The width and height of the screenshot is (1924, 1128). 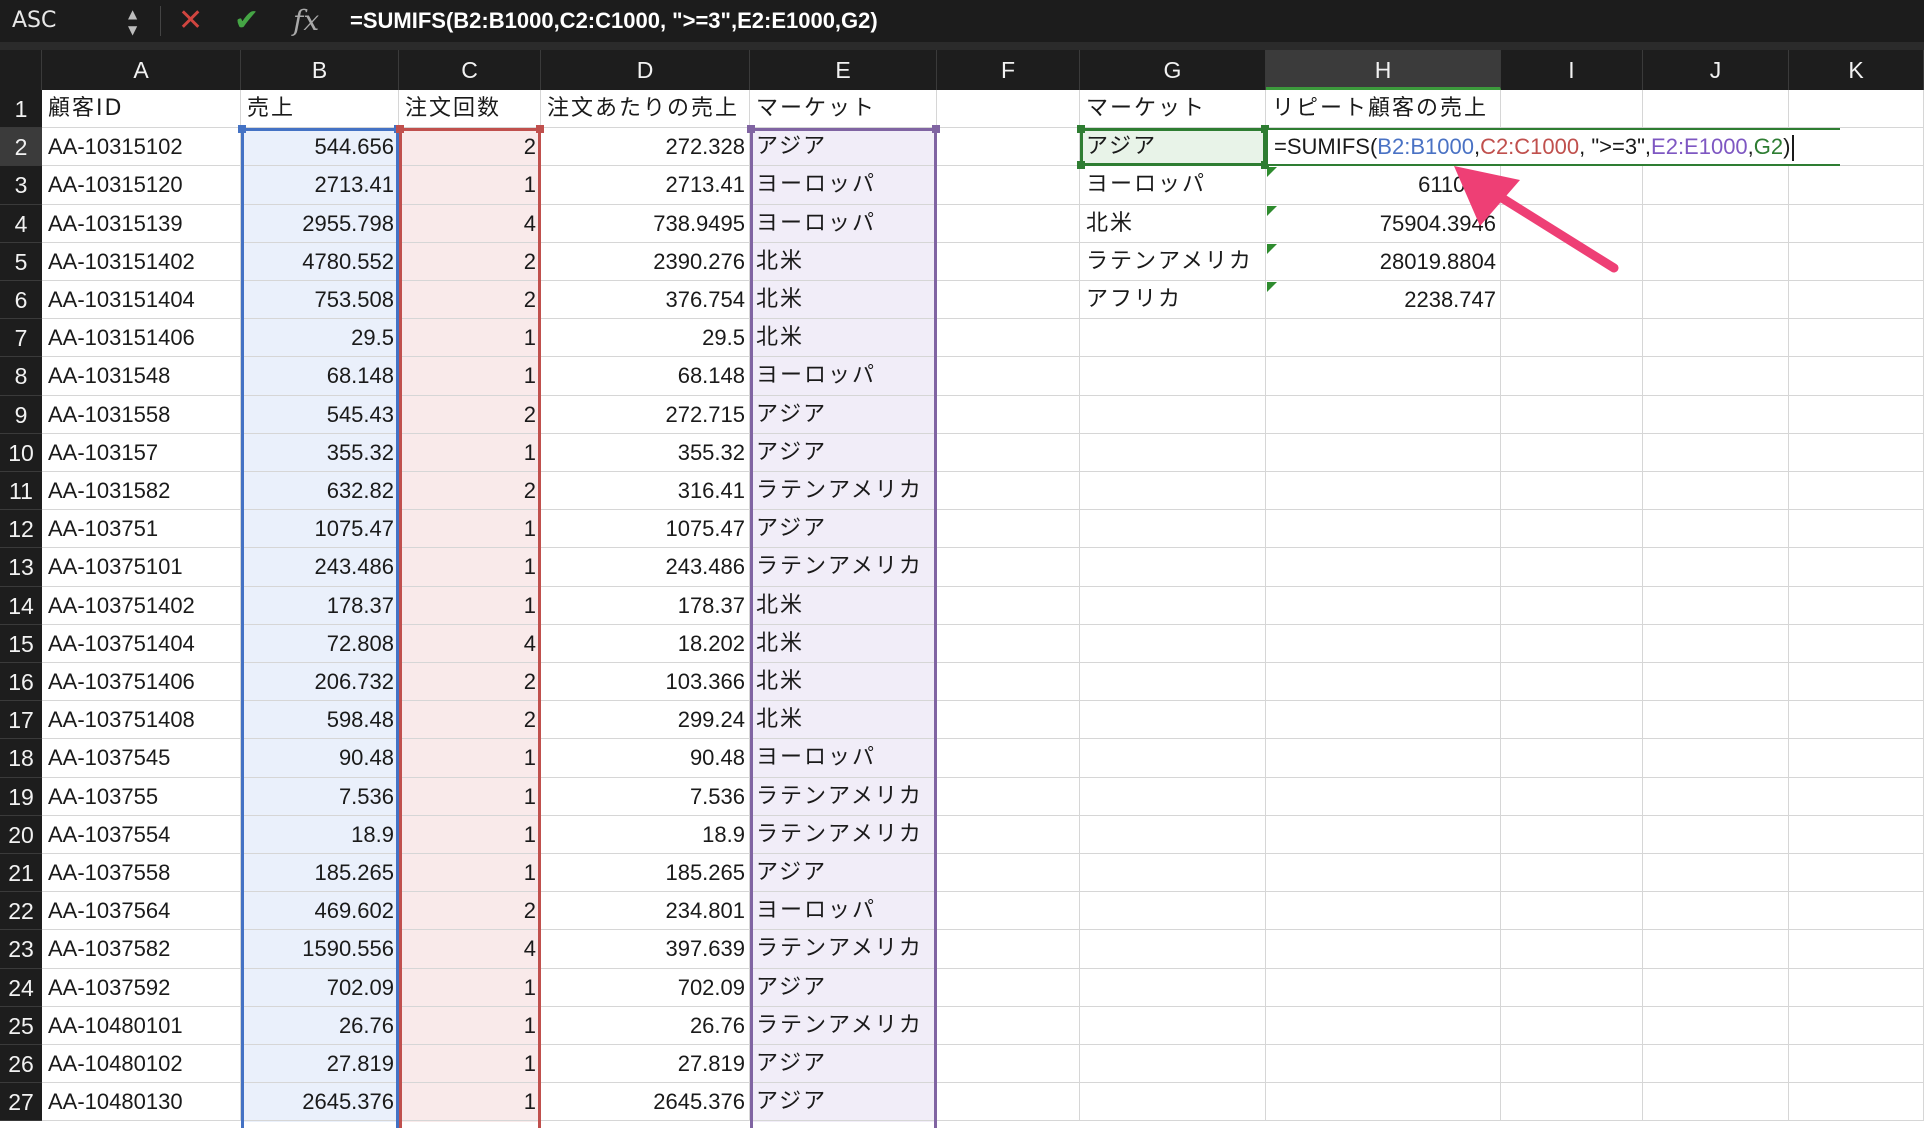 I want to click on row-header-9: 9, so click(x=21, y=414).